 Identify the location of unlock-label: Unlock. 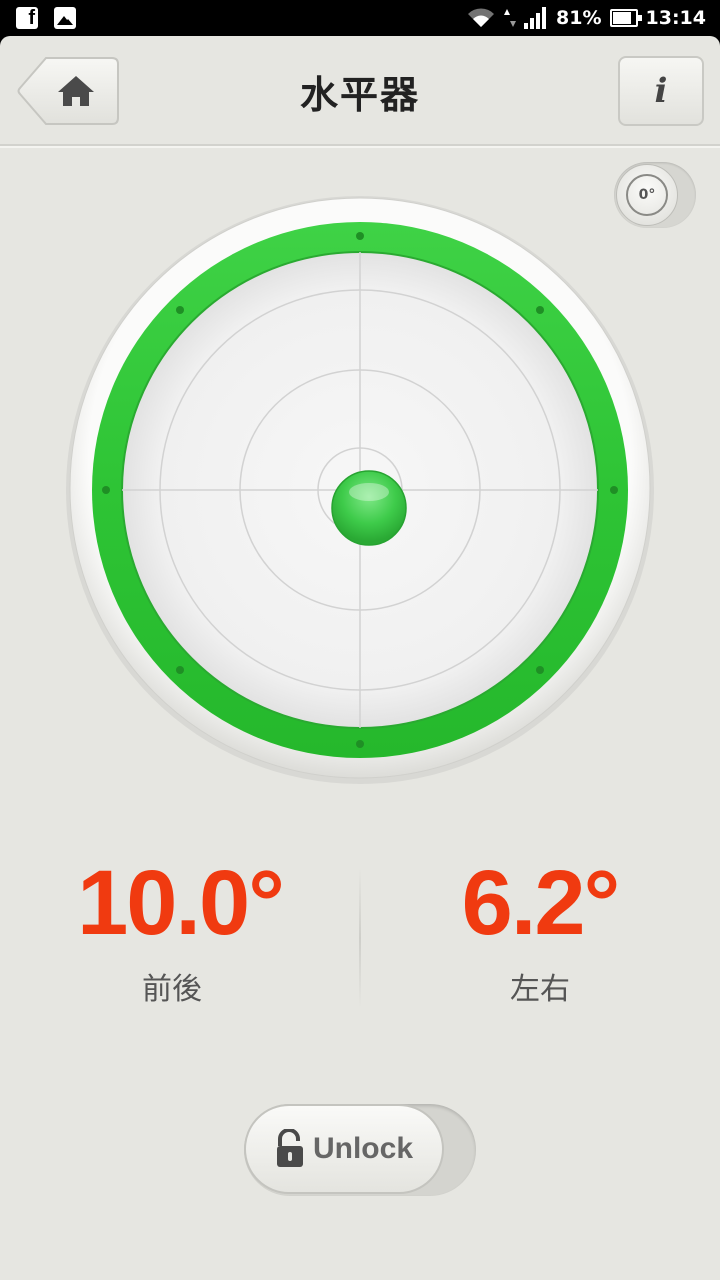
(363, 1148).